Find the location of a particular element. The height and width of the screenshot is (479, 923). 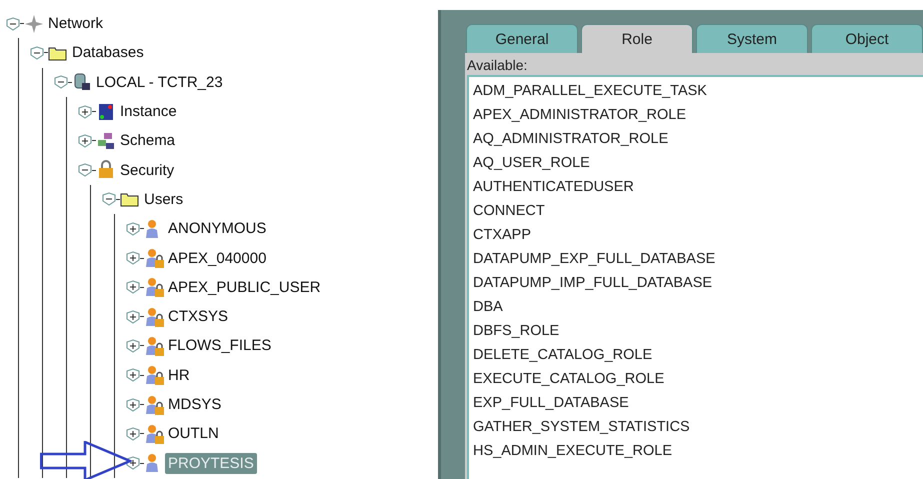

role-item: HS_ADMIN_EXECUTE_ROLE is located at coordinates (696, 451).